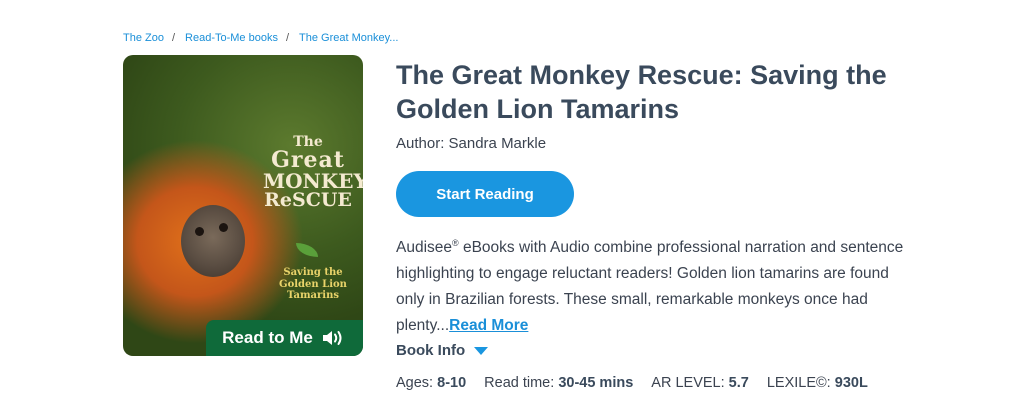 This screenshot has height=416, width=1024. I want to click on meta-lexile: LEXILE©: 930L, so click(817, 383).